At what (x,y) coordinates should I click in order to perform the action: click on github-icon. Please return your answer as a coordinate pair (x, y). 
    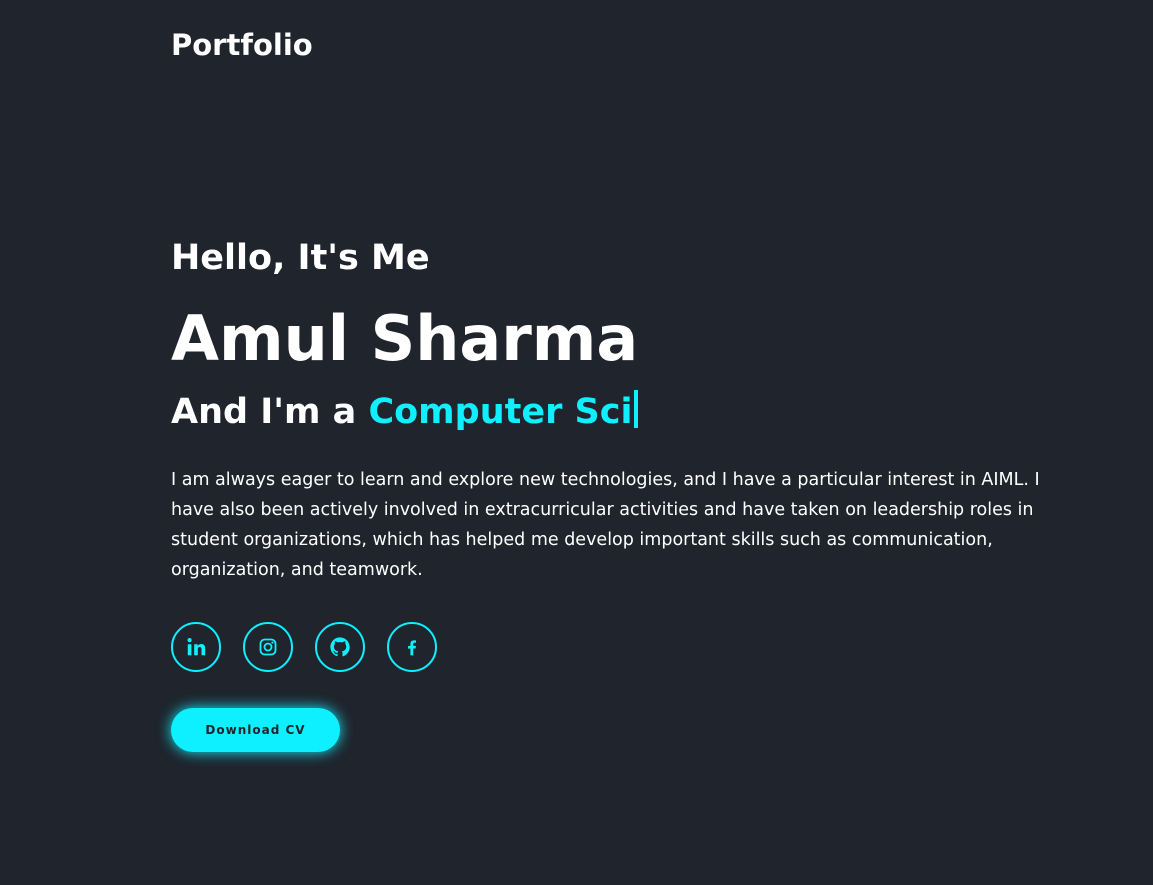
    Looking at the image, I should click on (340, 647).